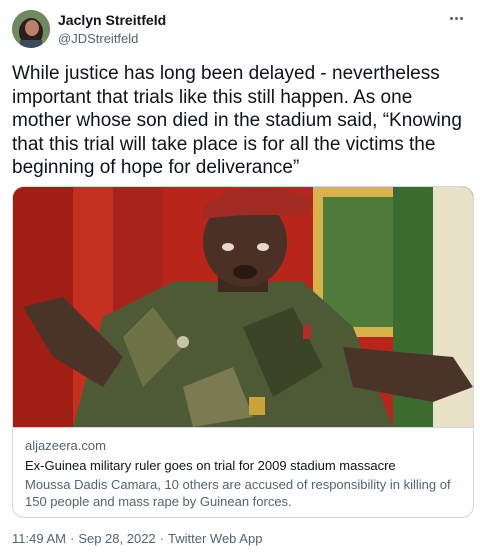 The width and height of the screenshot is (480, 552). I want to click on author-handle: @JDStreitfeld, so click(98, 38).